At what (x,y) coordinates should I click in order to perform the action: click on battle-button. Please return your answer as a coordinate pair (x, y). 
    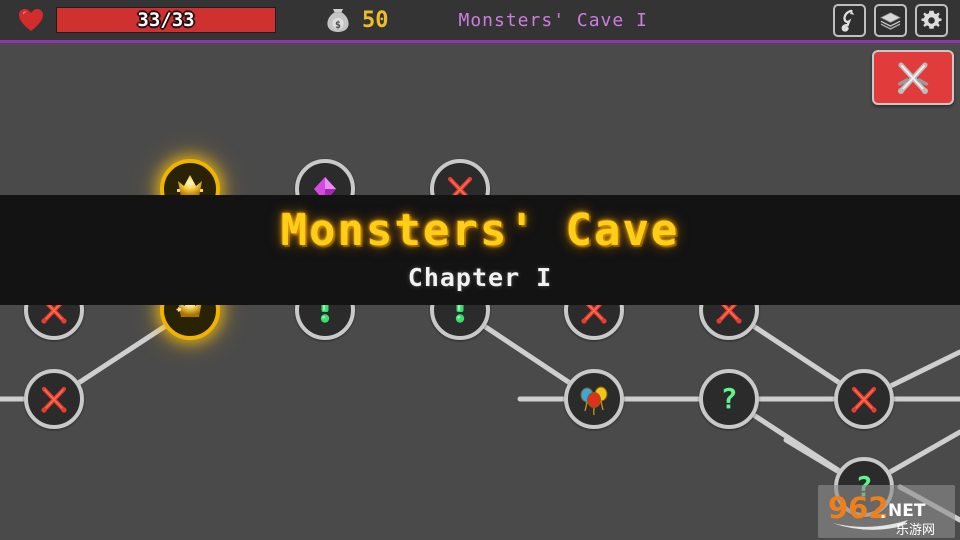
    Looking at the image, I should click on (913, 77).